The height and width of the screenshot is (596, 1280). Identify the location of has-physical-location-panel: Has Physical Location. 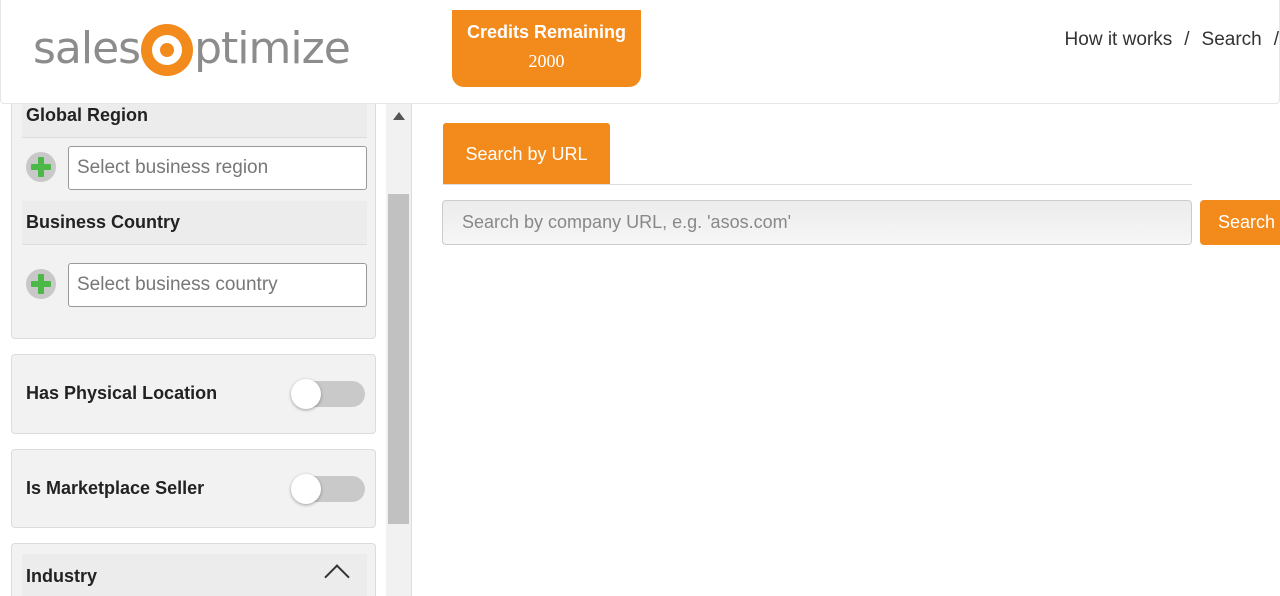
(193, 394).